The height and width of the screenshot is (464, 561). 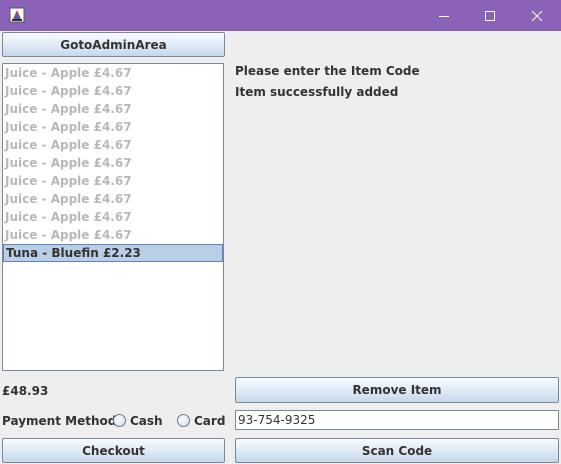 I want to click on minimize-button, so click(x=444, y=15).